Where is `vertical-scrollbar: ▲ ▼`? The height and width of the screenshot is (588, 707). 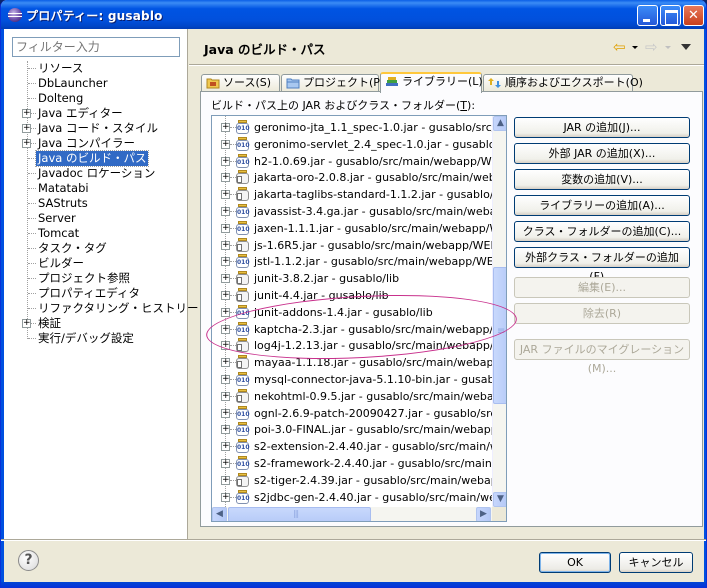 vertical-scrollbar: ▲ ▼ is located at coordinates (499, 311).